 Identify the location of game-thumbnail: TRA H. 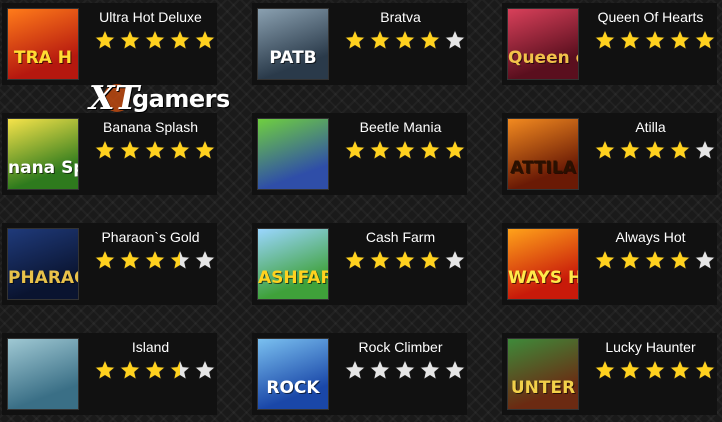
(43, 44).